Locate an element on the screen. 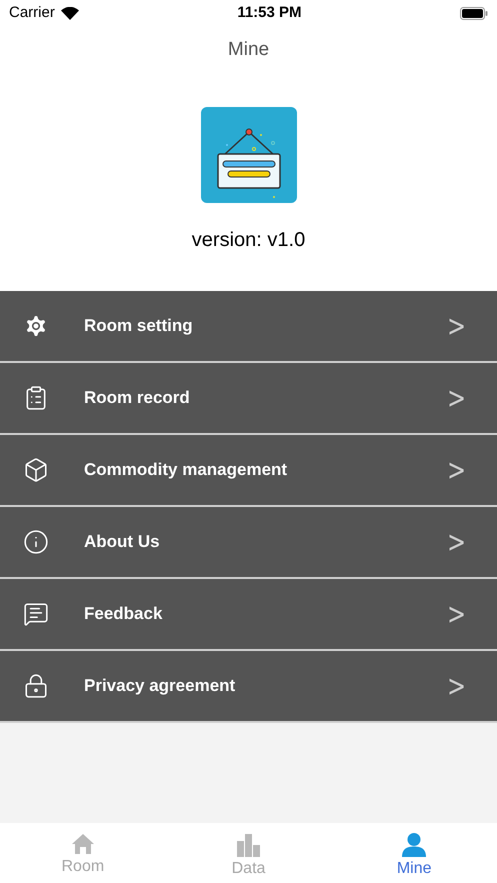  bar-chart-icon is located at coordinates (249, 845).